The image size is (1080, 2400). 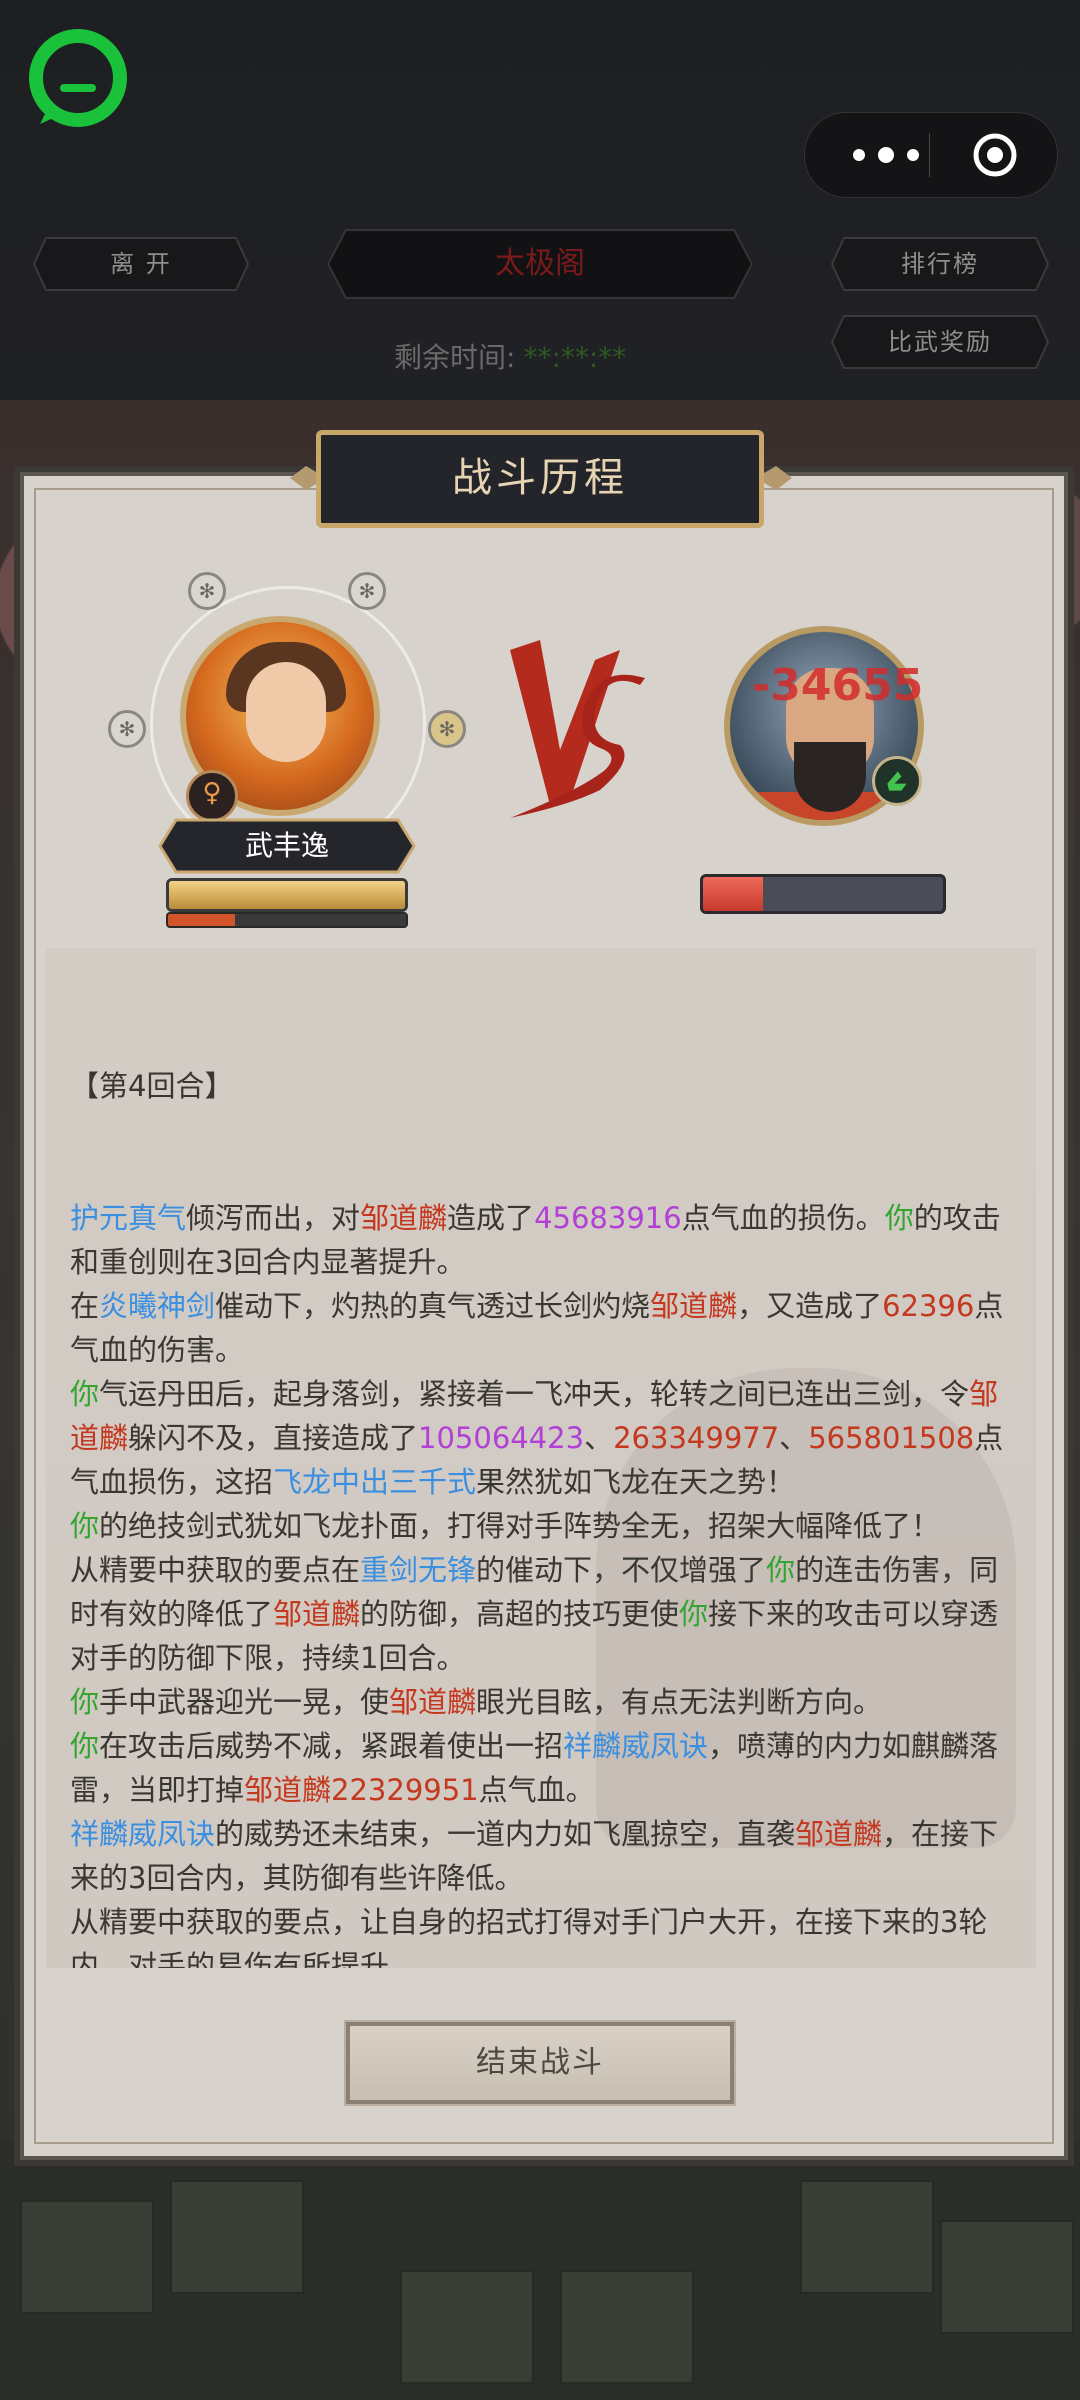 What do you see at coordinates (212, 796) in the screenshot?
I see `gender-icon: ♀` at bounding box center [212, 796].